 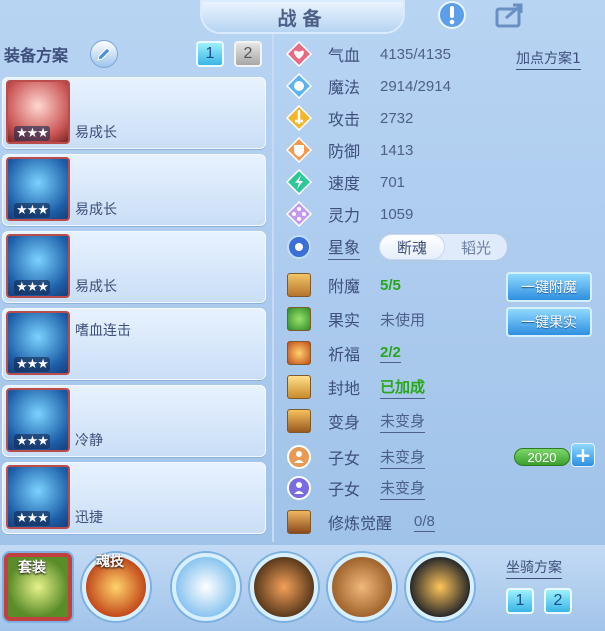 What do you see at coordinates (355, 457) in the screenshot?
I see `stat-child-1: 子女 未变身` at bounding box center [355, 457].